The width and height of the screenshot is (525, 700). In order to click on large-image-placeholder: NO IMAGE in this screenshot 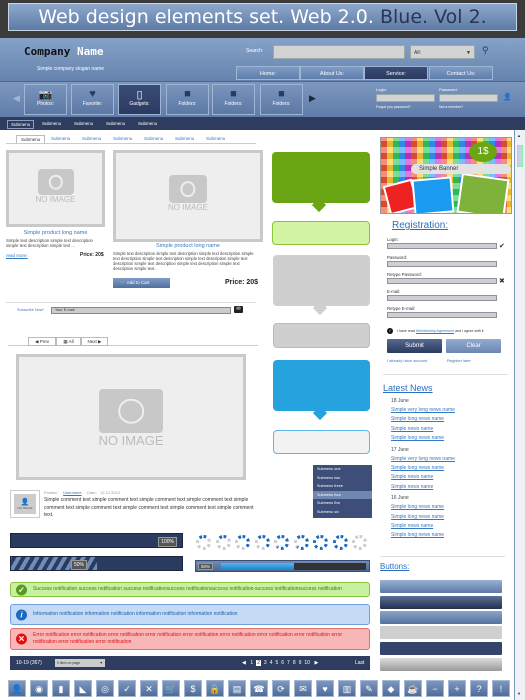, I will do `click(131, 417)`.